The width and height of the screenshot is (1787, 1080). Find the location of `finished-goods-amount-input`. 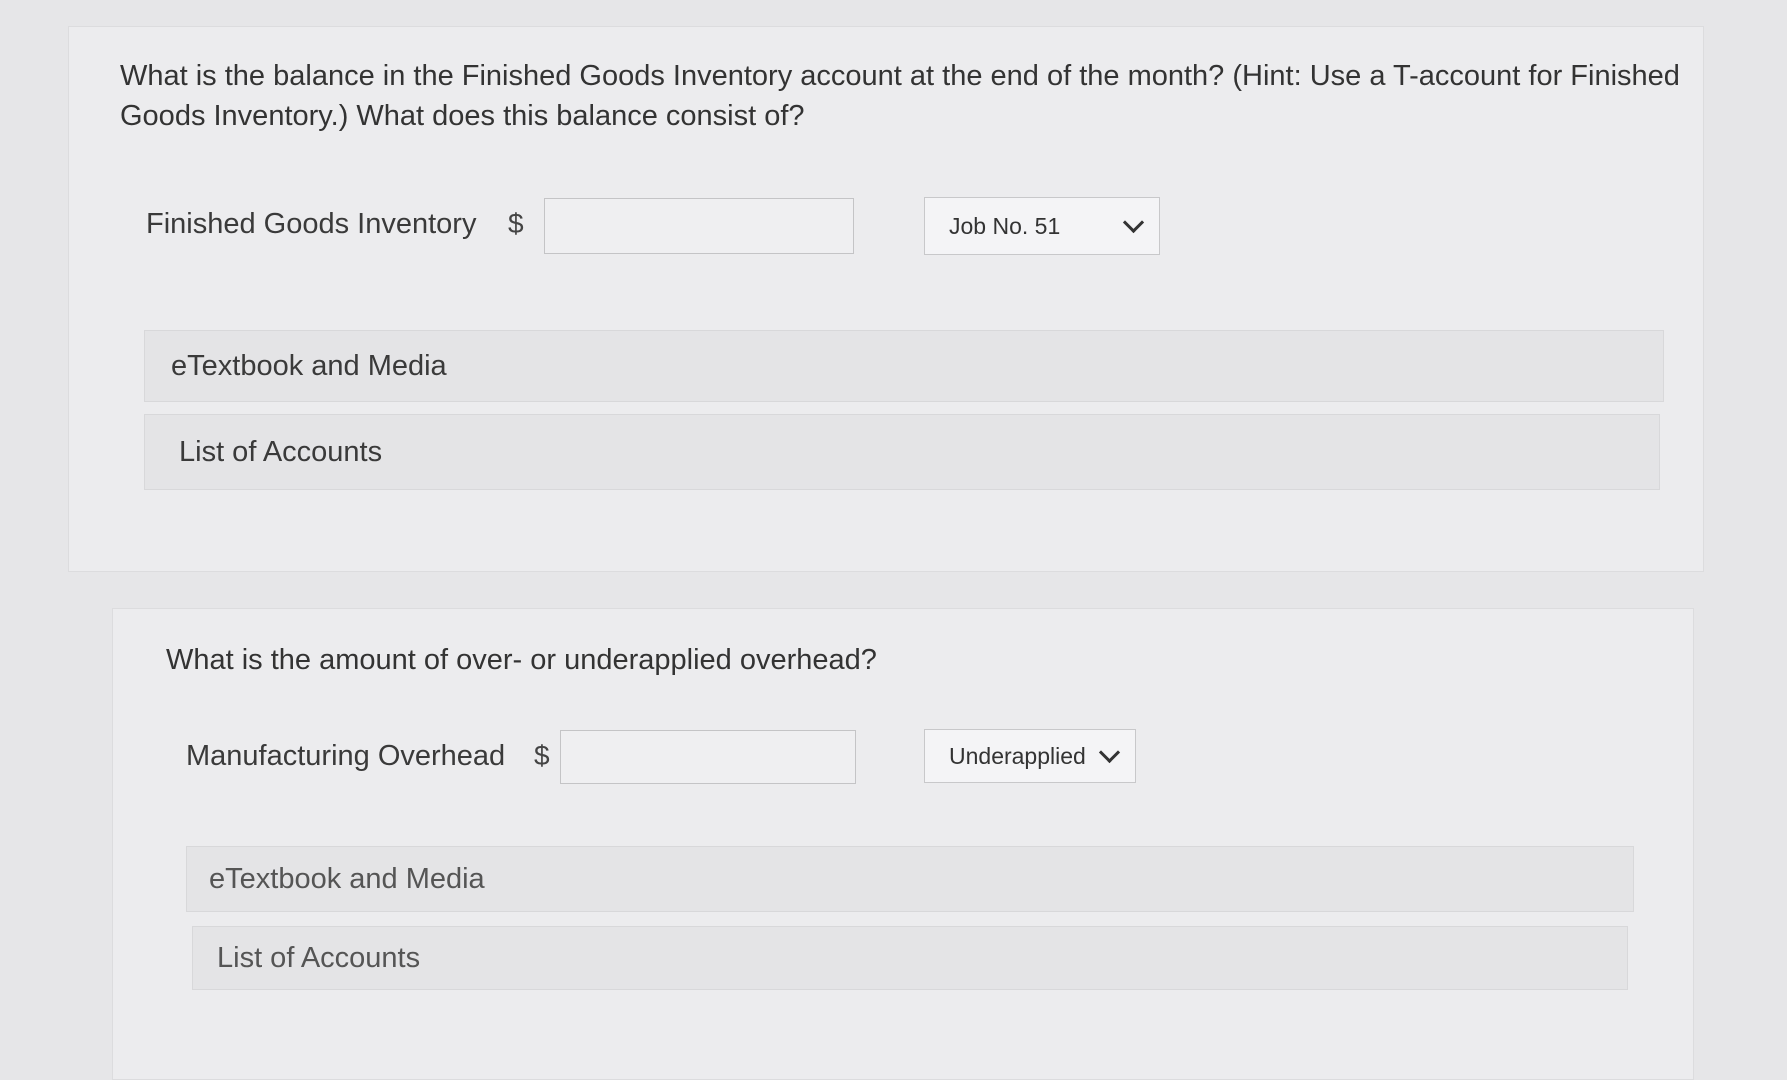

finished-goods-amount-input is located at coordinates (699, 226).